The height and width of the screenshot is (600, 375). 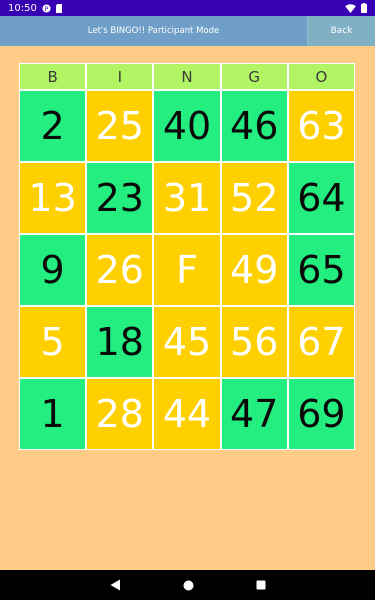 I want to click on bingo-cell-r4-c2: 18, so click(x=120, y=342).